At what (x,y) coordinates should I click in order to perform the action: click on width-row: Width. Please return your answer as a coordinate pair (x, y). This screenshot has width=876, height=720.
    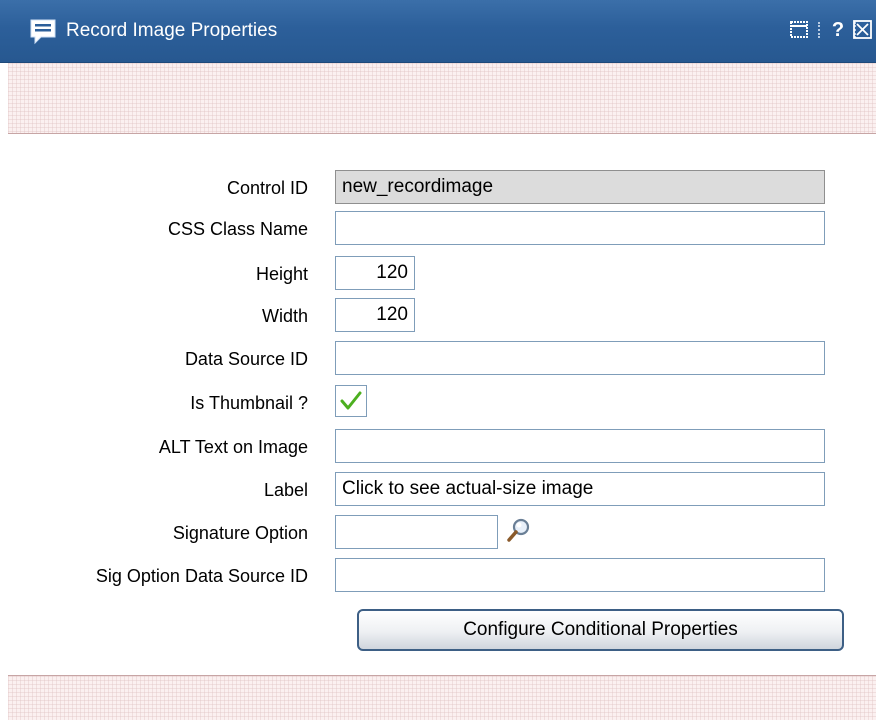
    Looking at the image, I should click on (438, 316).